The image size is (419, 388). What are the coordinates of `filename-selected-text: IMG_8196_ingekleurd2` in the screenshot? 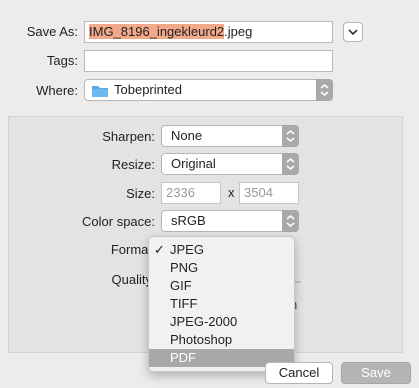 It's located at (157, 31).